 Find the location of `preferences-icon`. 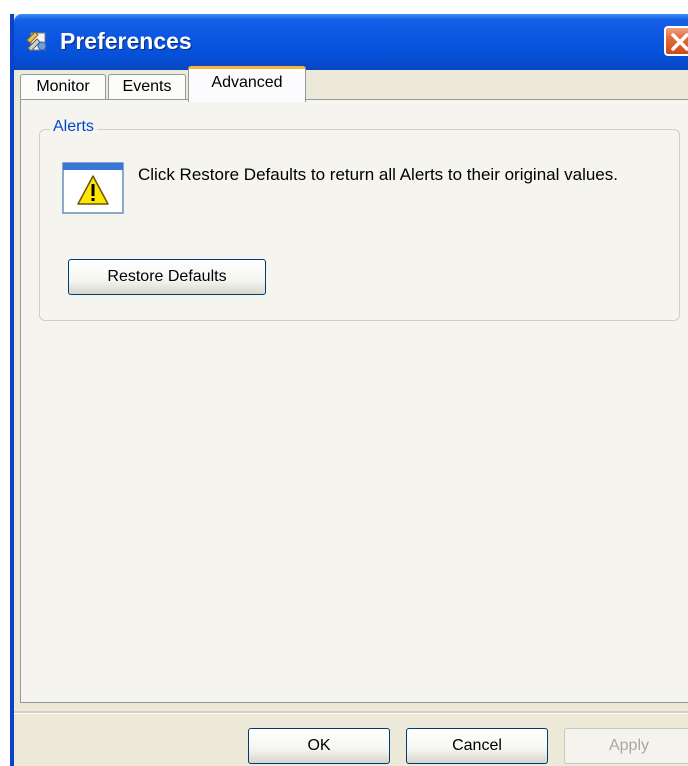

preferences-icon is located at coordinates (36, 41).